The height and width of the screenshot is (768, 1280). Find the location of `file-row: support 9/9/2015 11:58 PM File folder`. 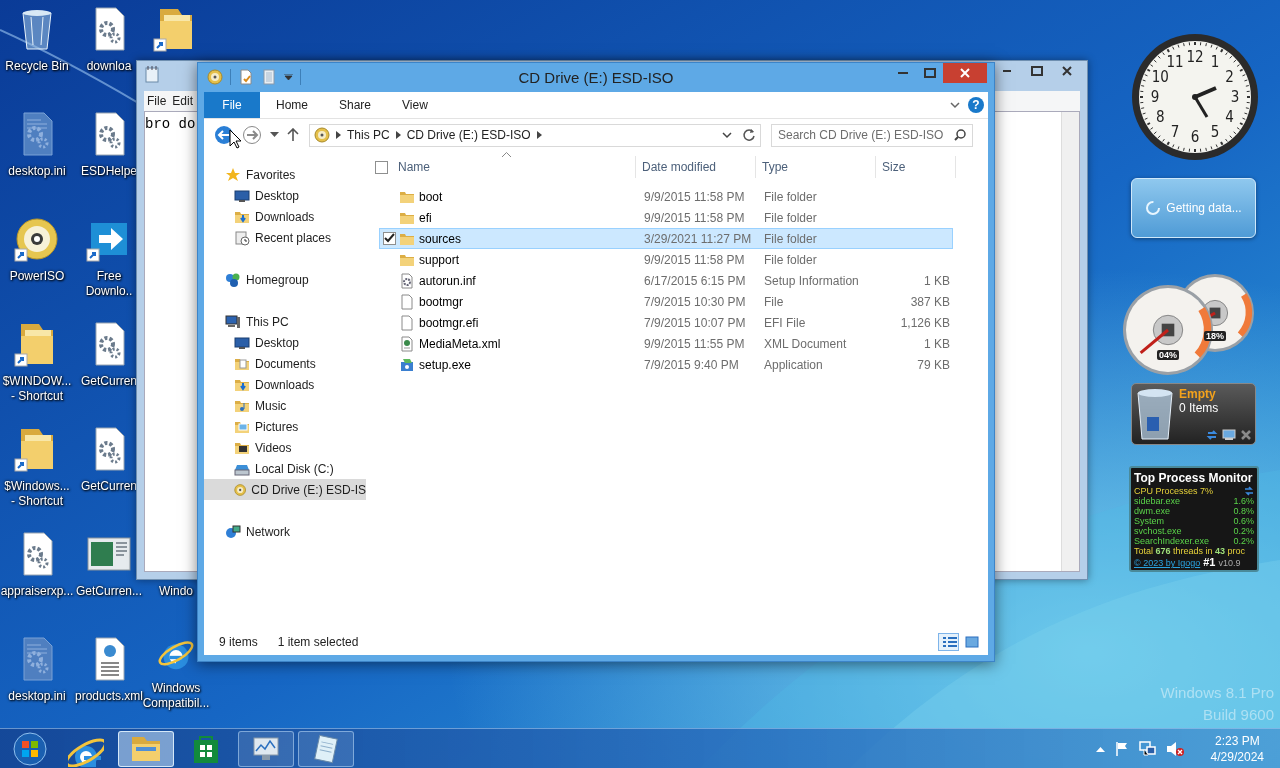

file-row: support 9/9/2015 11:58 PM File folder is located at coordinates (666, 259).